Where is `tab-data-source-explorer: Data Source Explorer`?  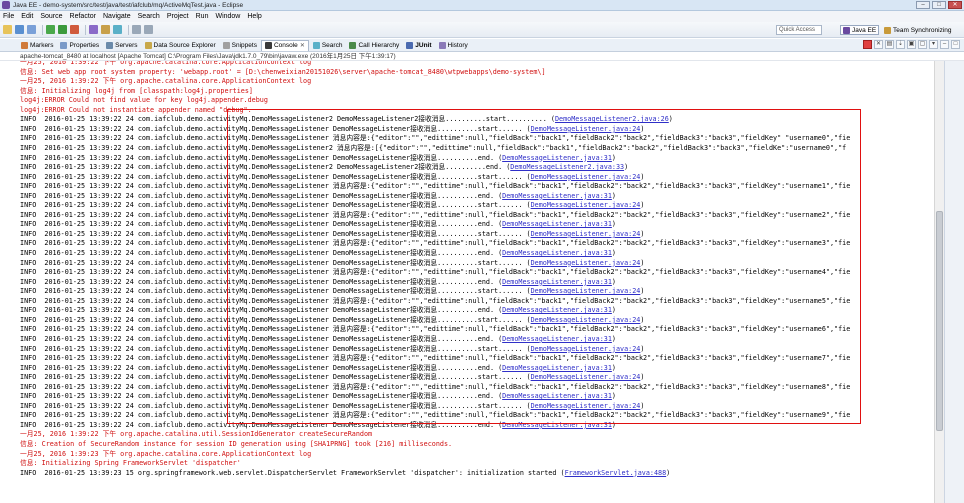
tab-data-source-explorer: Data Source Explorer is located at coordinates (180, 45).